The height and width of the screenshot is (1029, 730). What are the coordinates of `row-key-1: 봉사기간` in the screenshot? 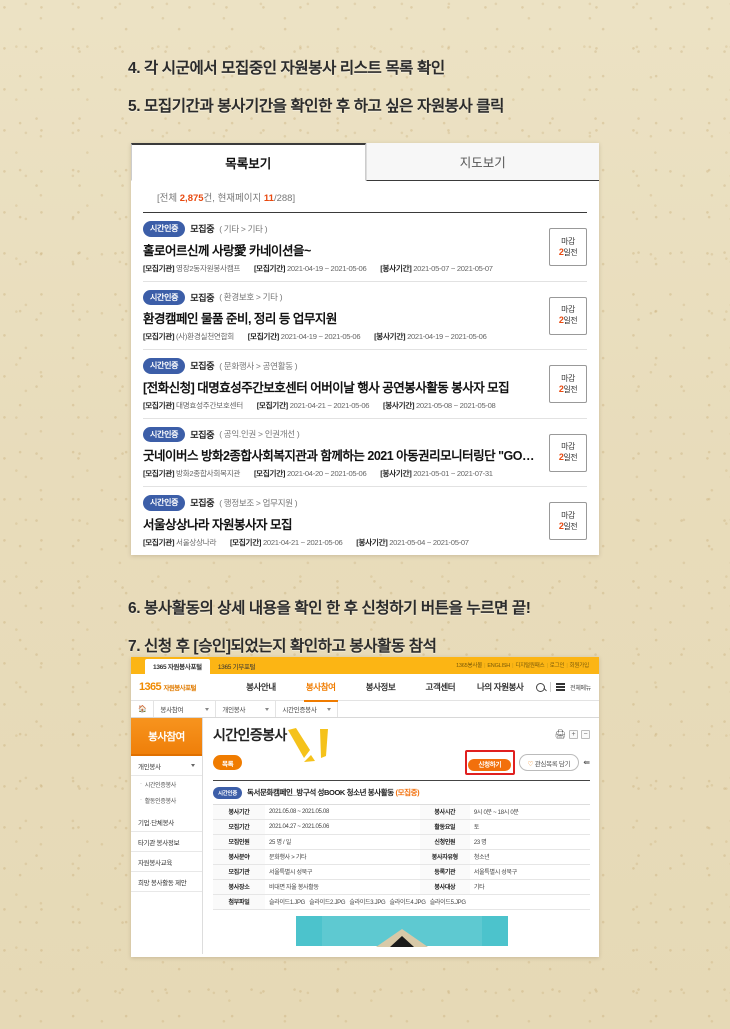 It's located at (239, 812).